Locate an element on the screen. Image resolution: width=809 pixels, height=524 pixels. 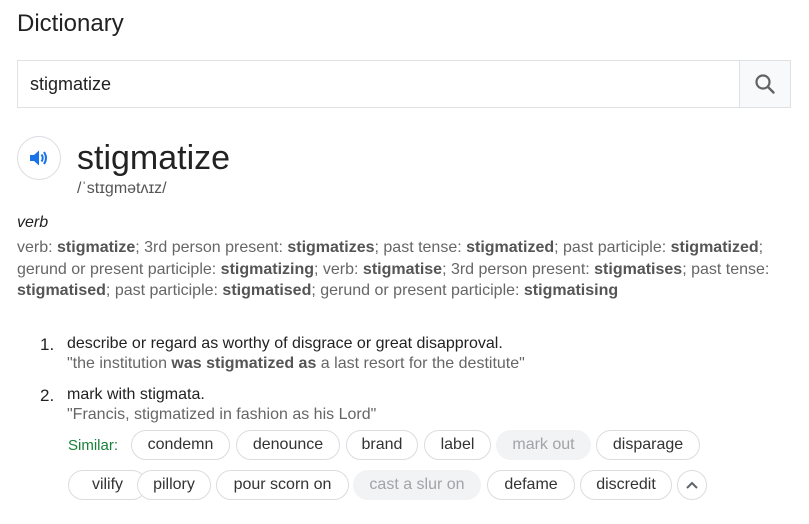
similar-chip: disparage is located at coordinates (648, 445).